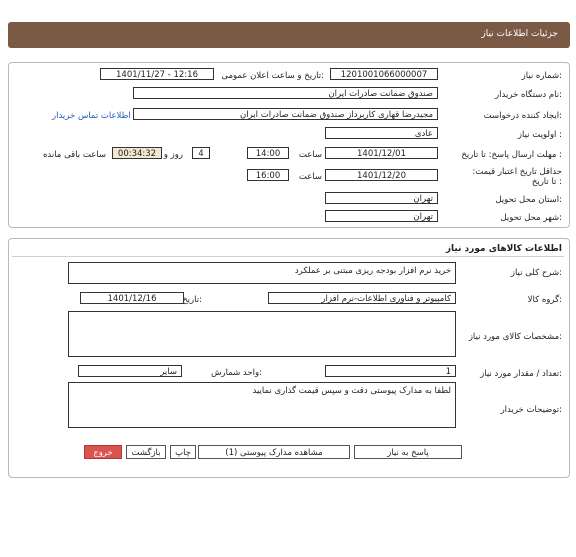 This screenshot has width=576, height=557. What do you see at coordinates (511, 155) in the screenshot?
I see `response-deadline-label: مهلت ارسال پاسخ: تا تاریخ :` at bounding box center [511, 155].